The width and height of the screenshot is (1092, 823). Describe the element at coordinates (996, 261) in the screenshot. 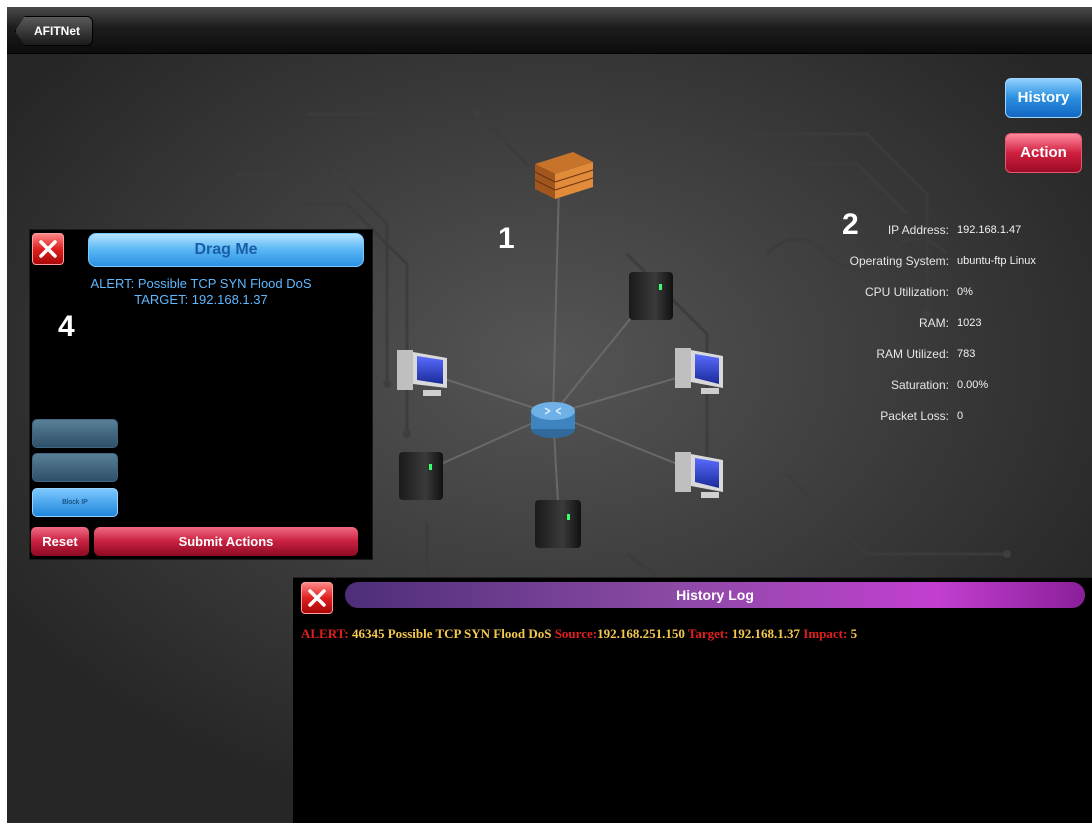

I see `info-value: ubuntu-ftp Linux` at that location.